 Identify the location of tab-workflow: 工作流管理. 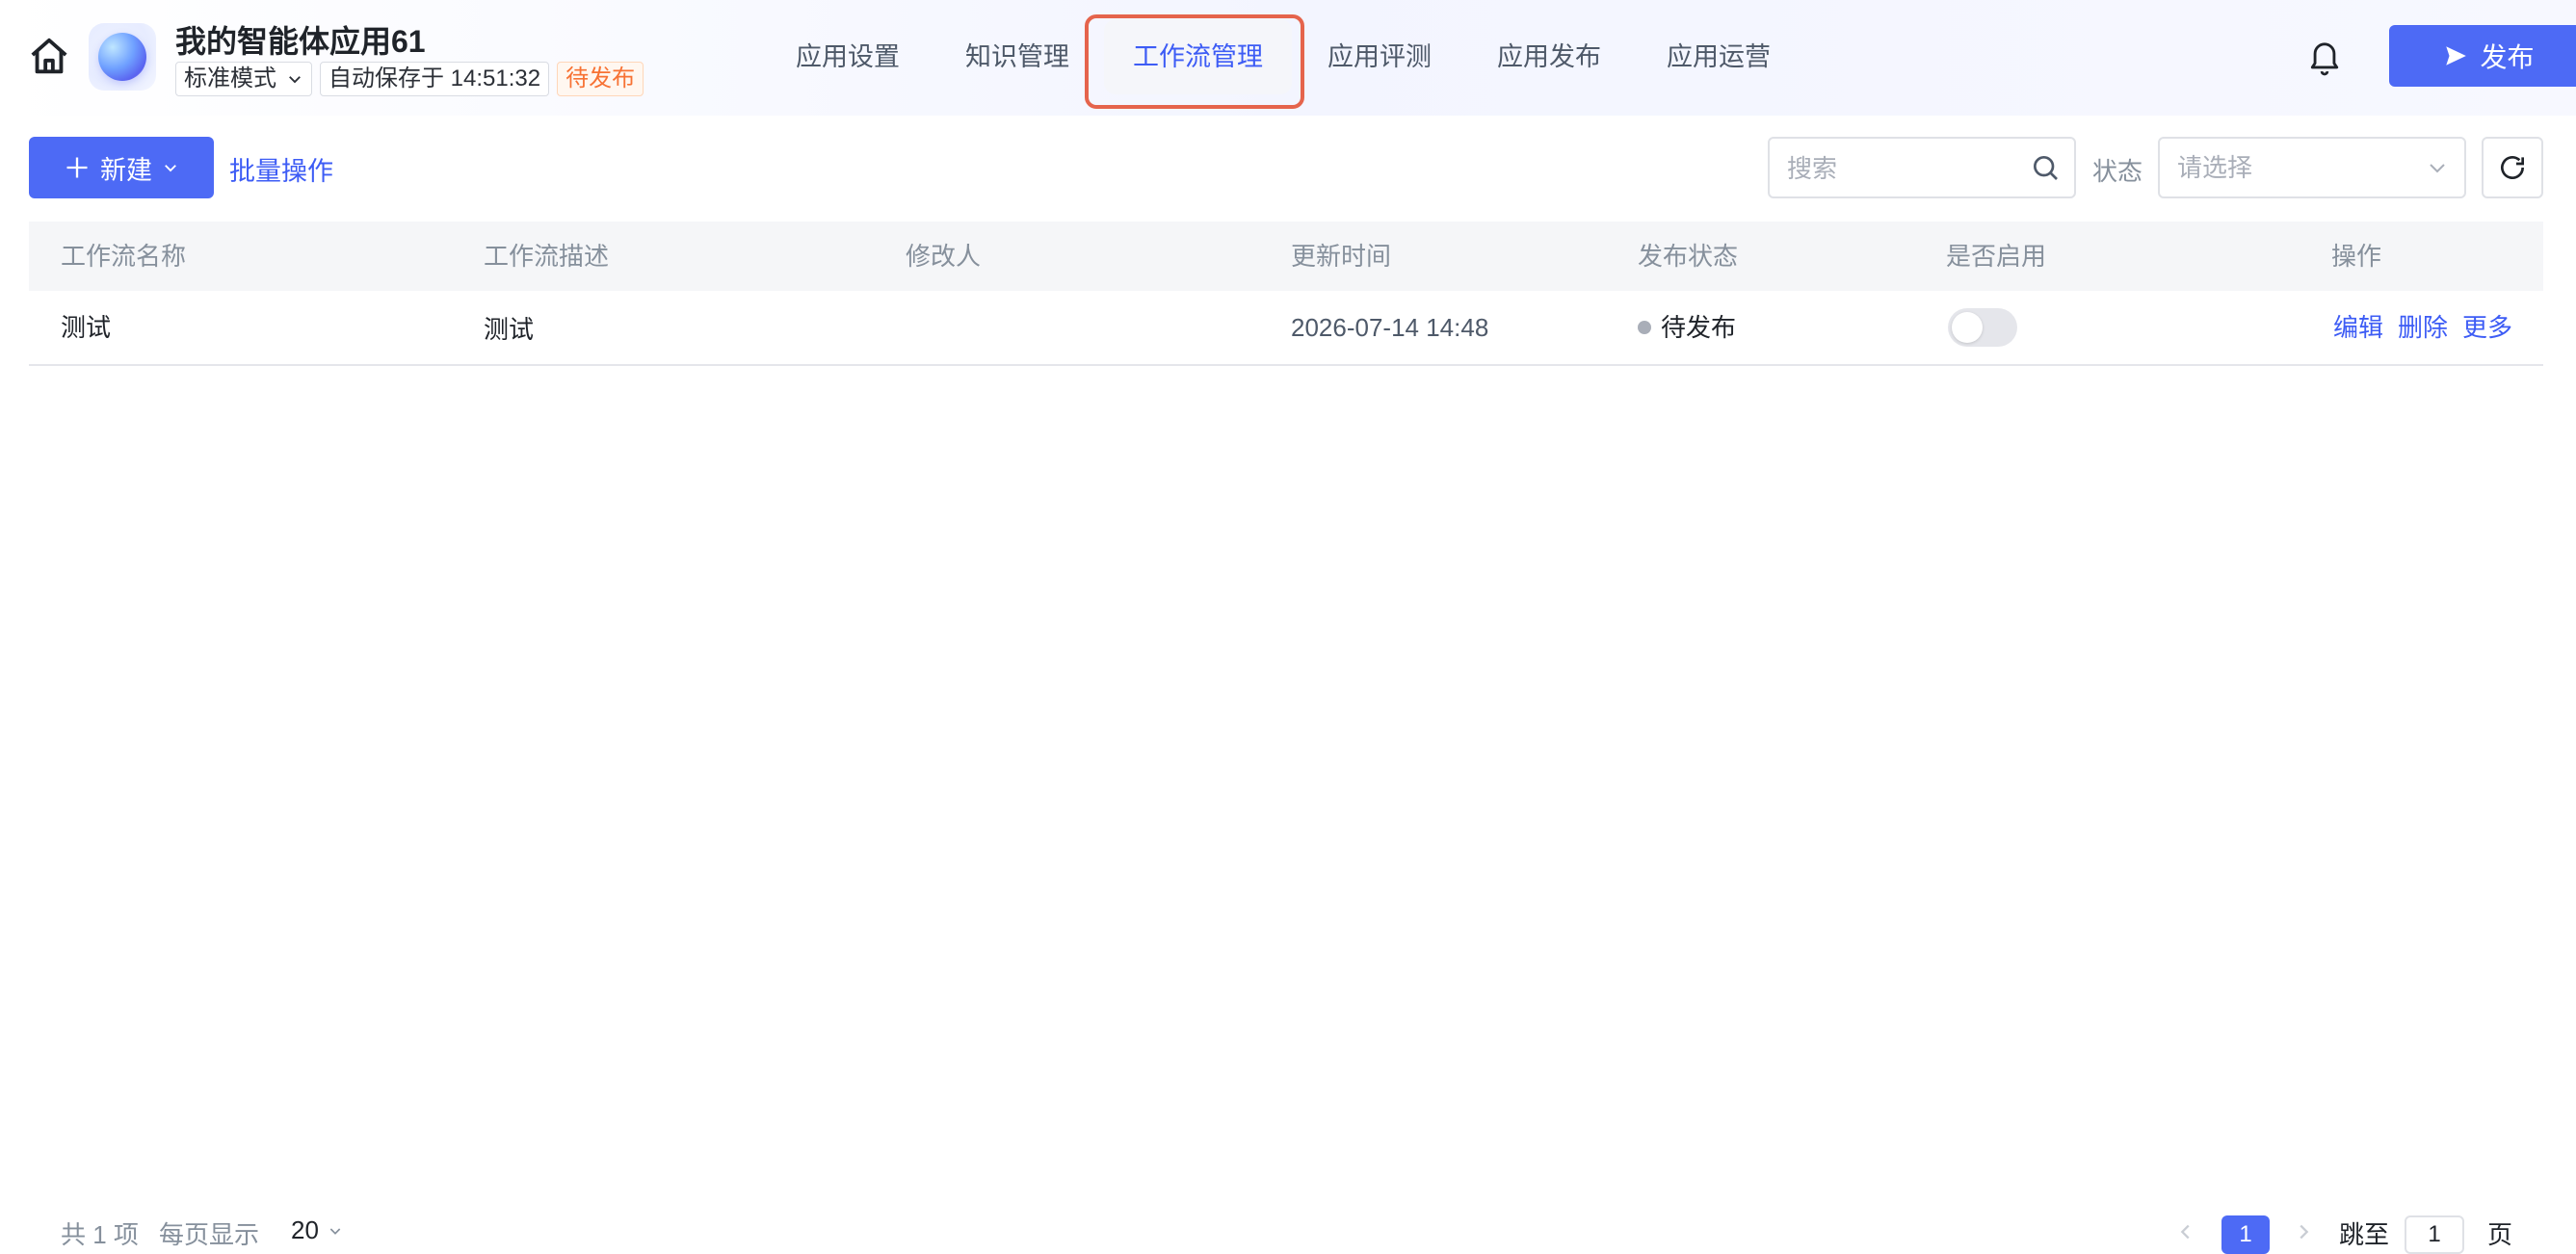
(1198, 56).